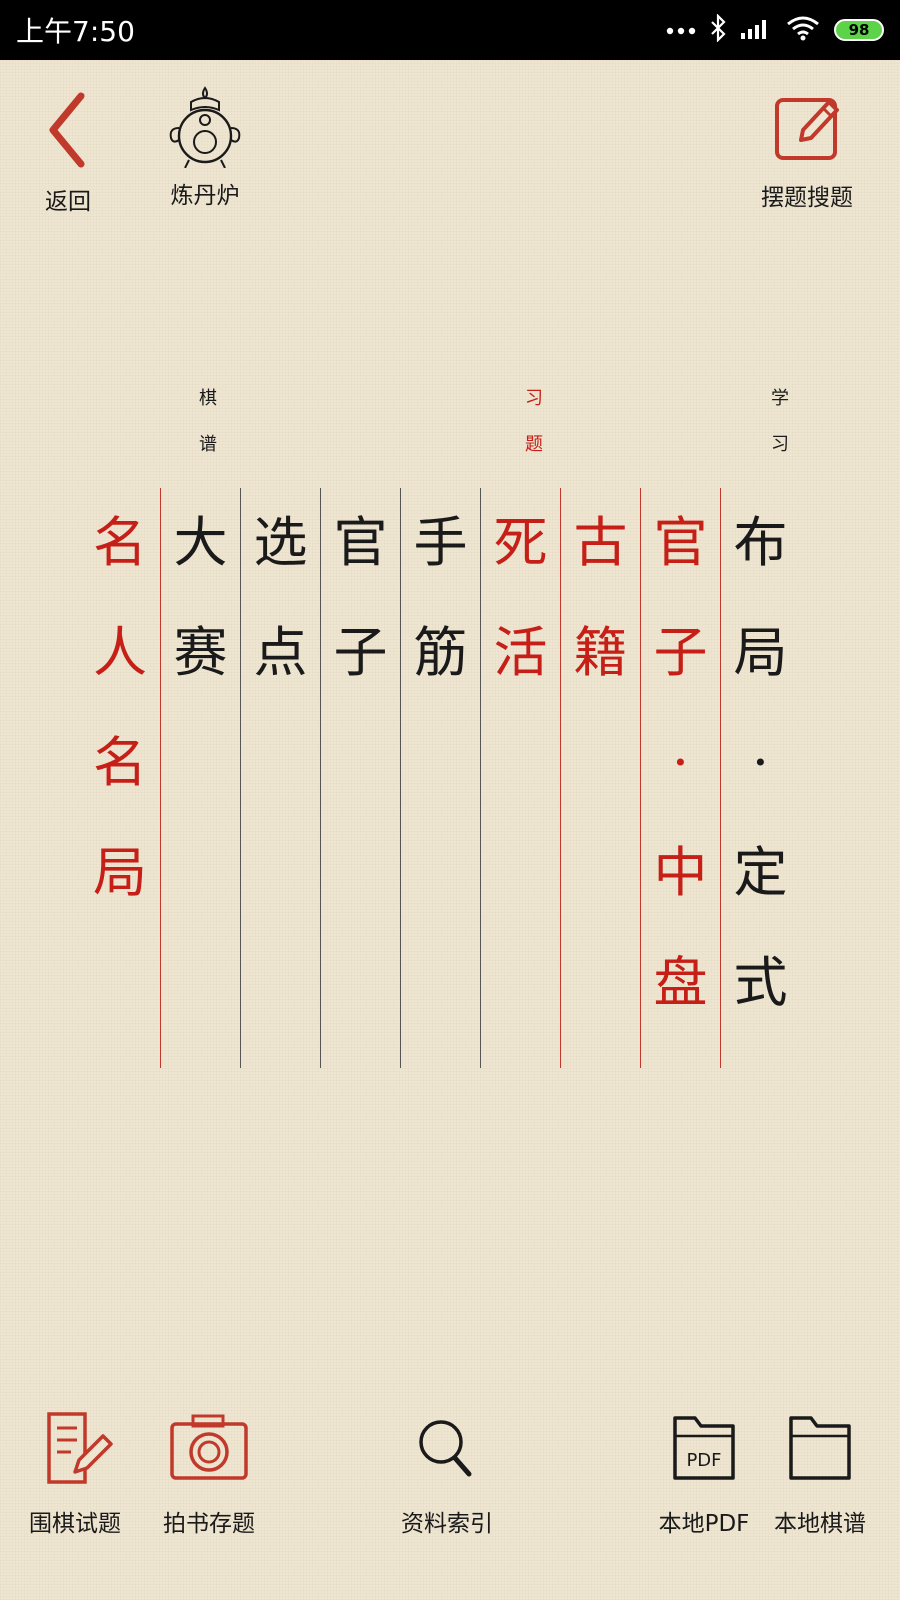 Image resolution: width=900 pixels, height=1600 pixels. I want to click on local-records-label: 本地棋谱, so click(820, 1524).